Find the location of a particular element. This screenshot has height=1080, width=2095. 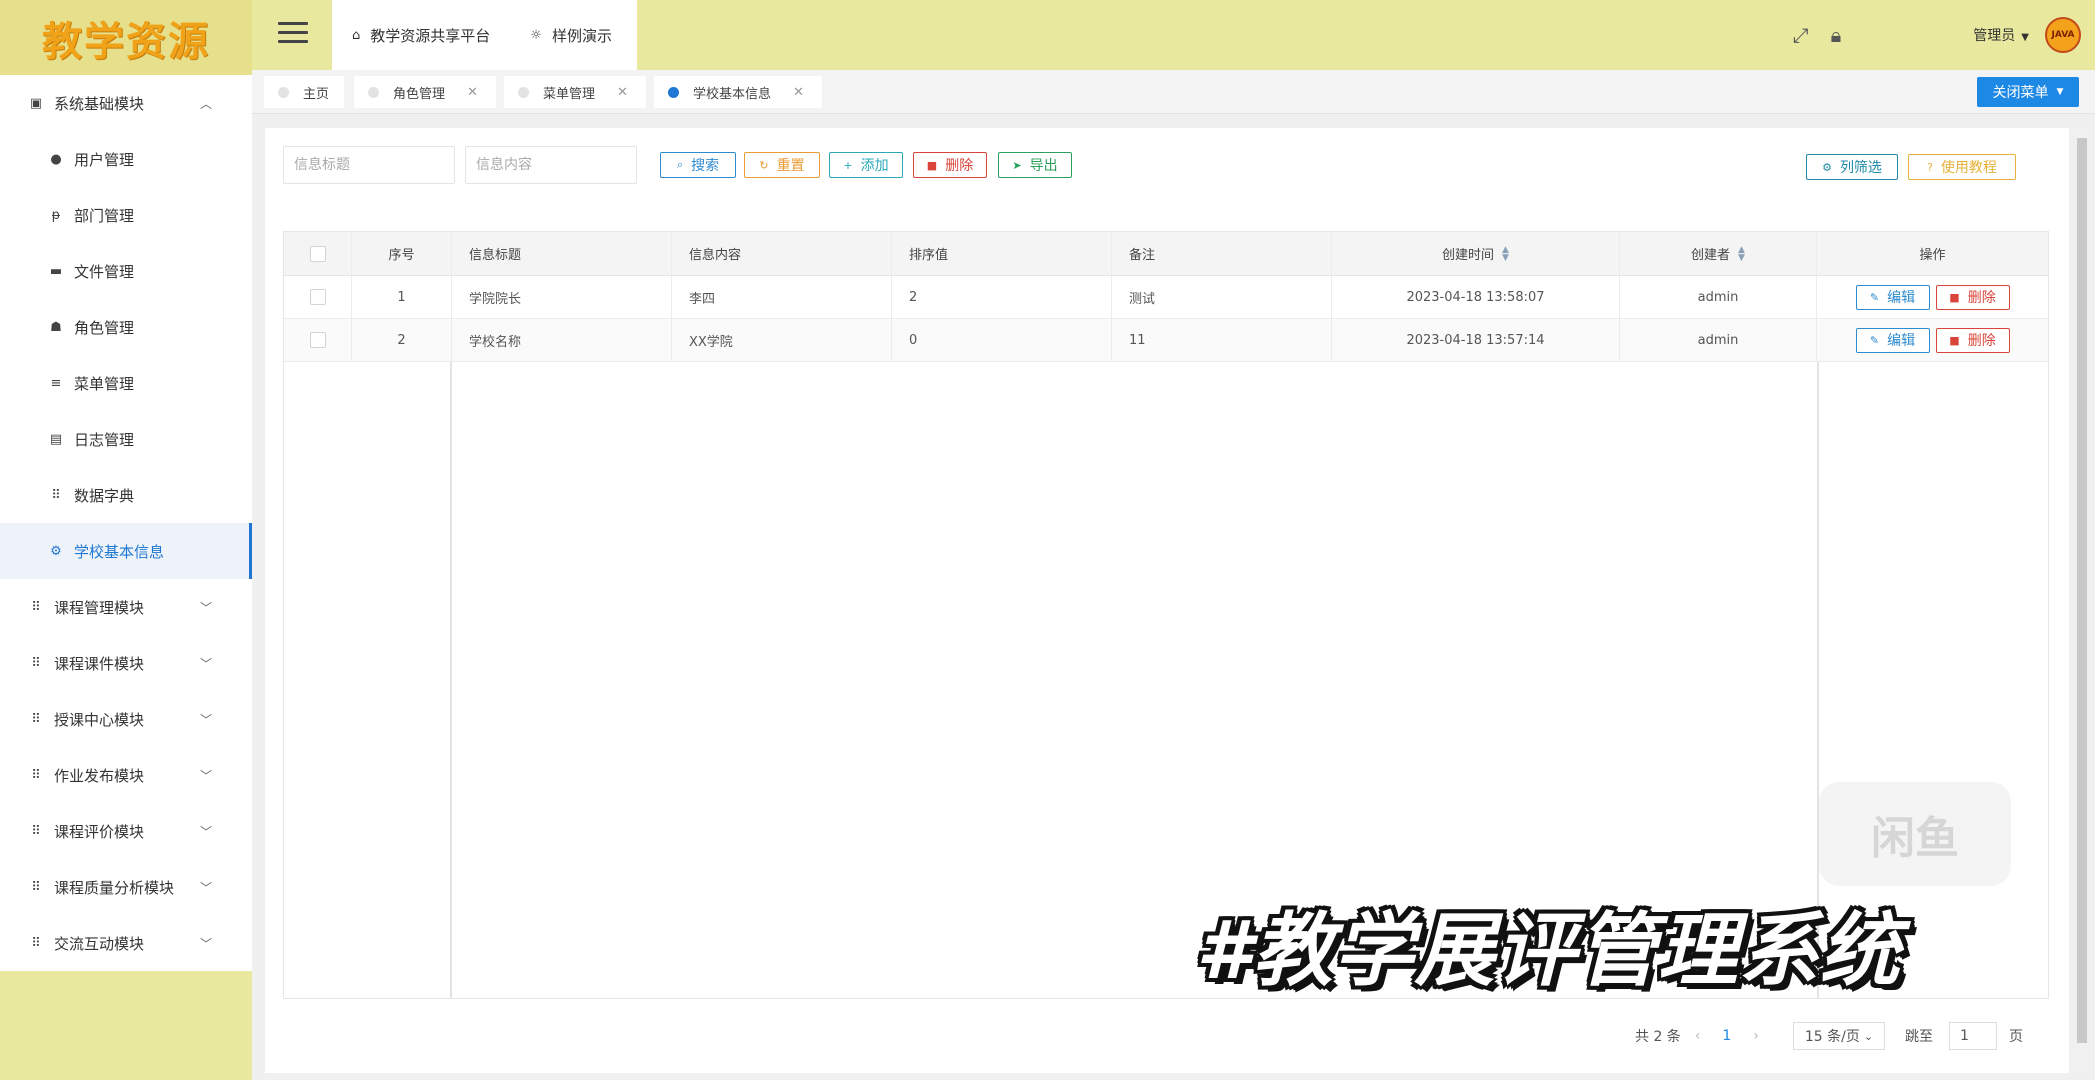

sidebar-item-files: ▬ 文件管理 is located at coordinates (126, 271).